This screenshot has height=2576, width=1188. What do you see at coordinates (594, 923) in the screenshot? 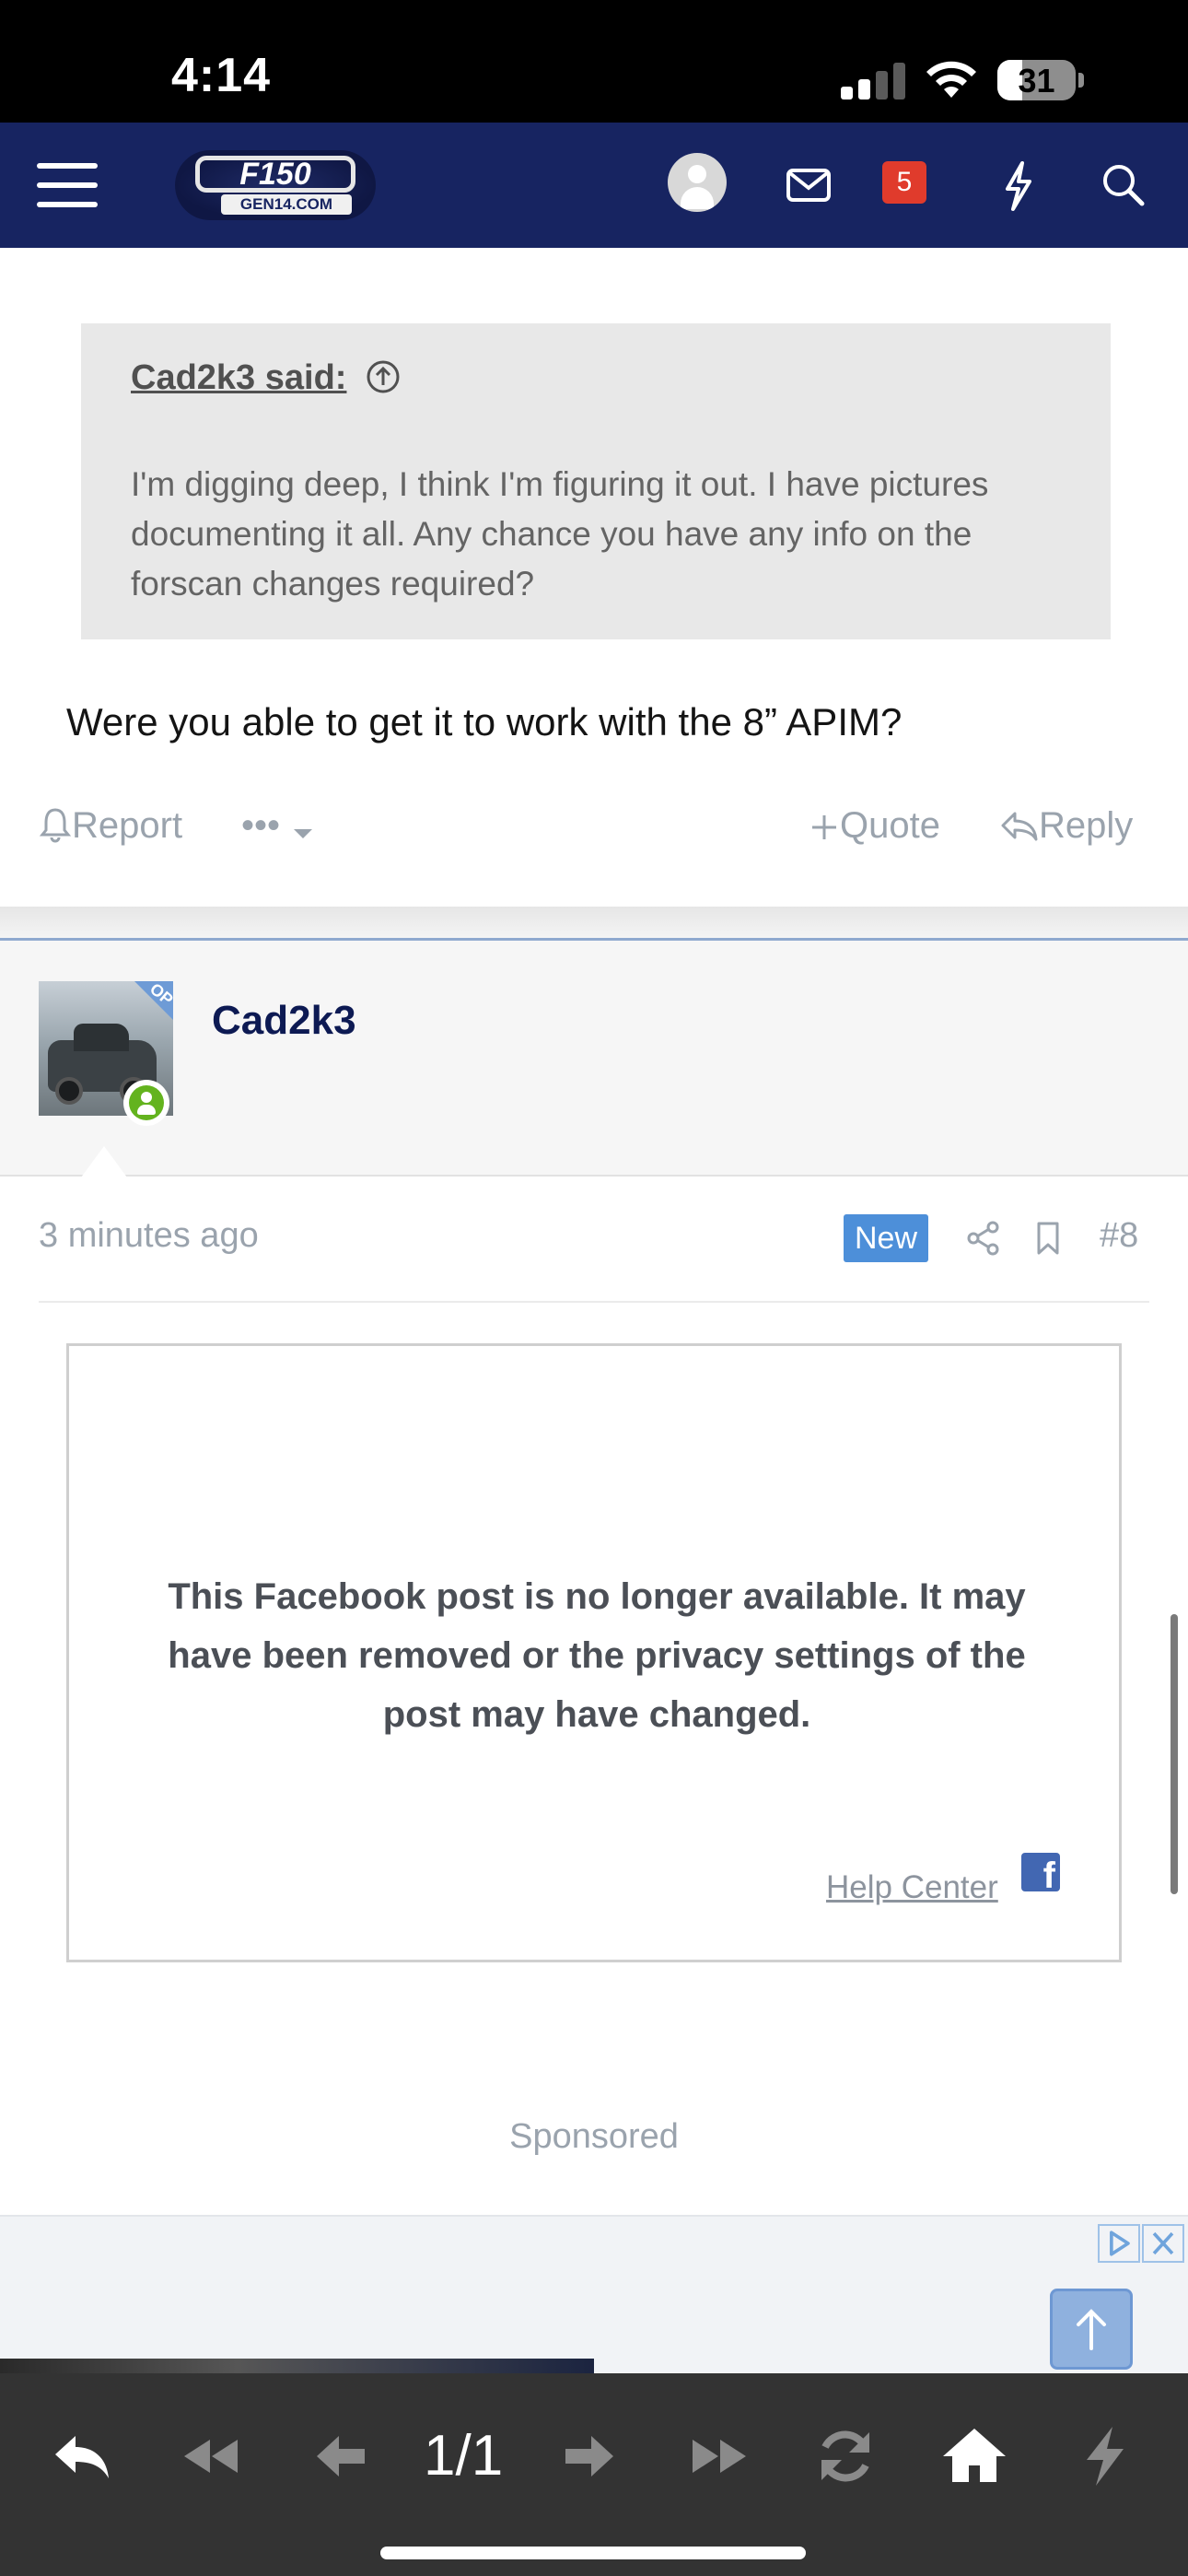
I see `post-separator` at bounding box center [594, 923].